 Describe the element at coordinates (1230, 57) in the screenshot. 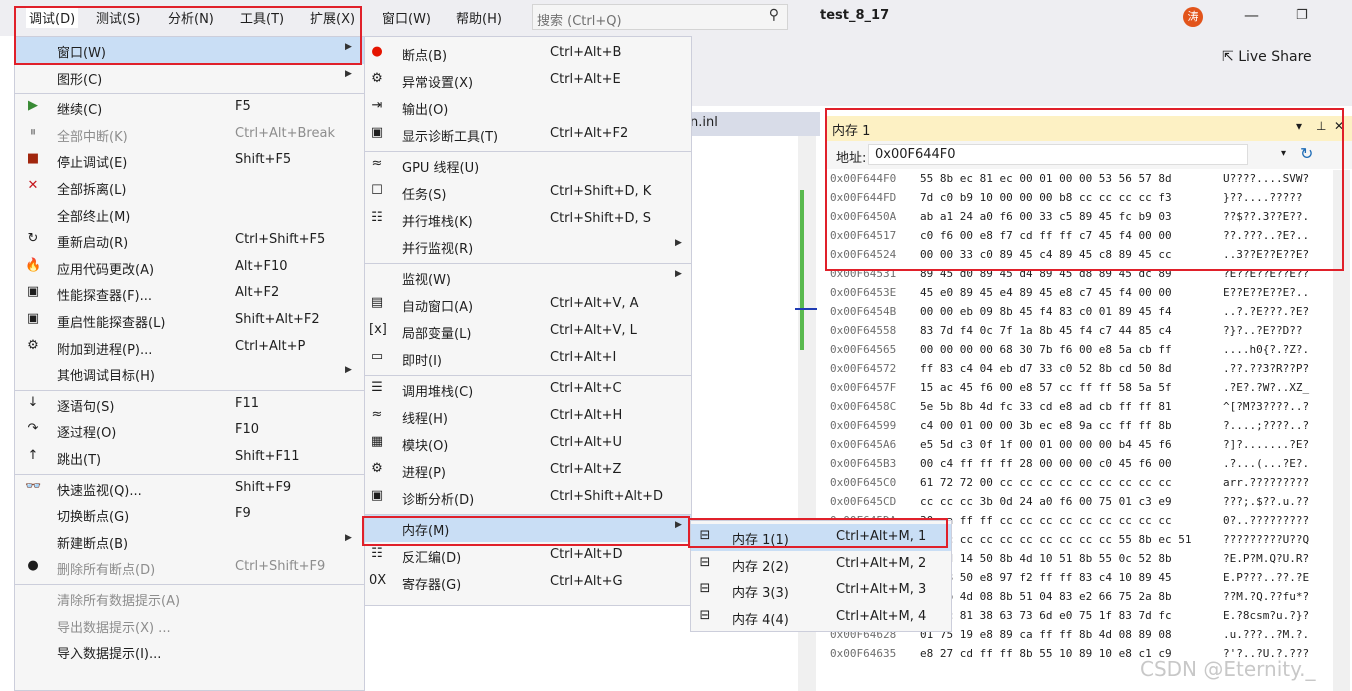

I see `share-icon: ⇱` at that location.